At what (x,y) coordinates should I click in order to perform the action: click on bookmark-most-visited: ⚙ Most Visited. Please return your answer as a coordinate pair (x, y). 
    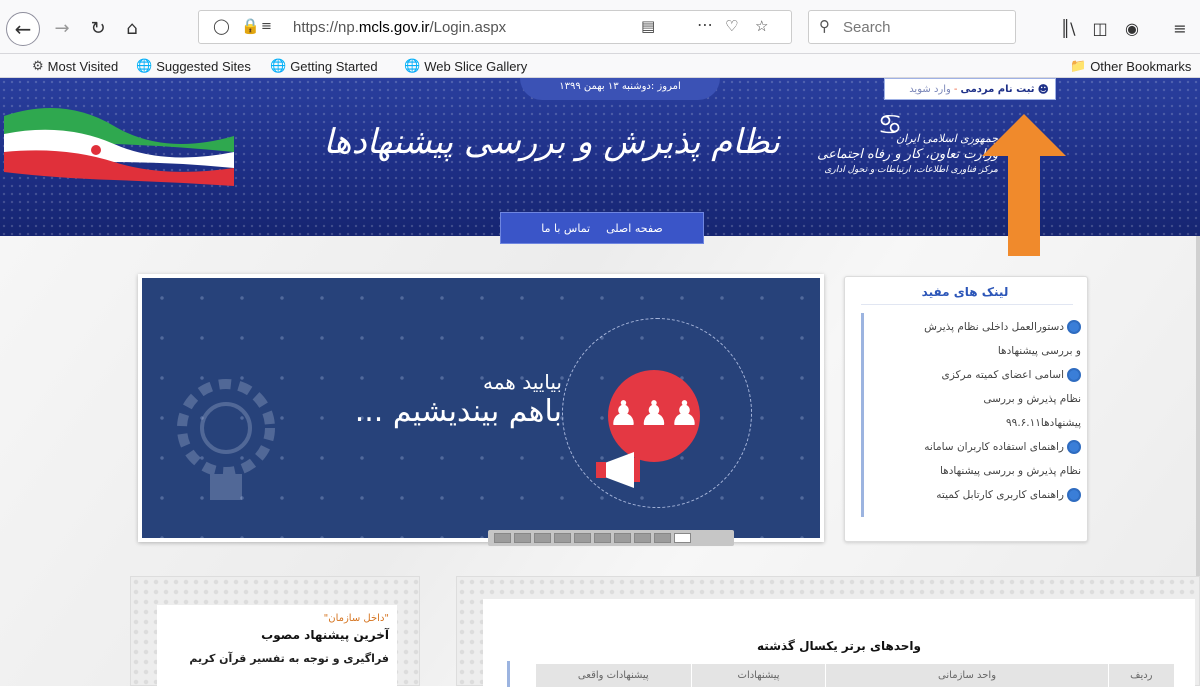
    Looking at the image, I should click on (75, 66).